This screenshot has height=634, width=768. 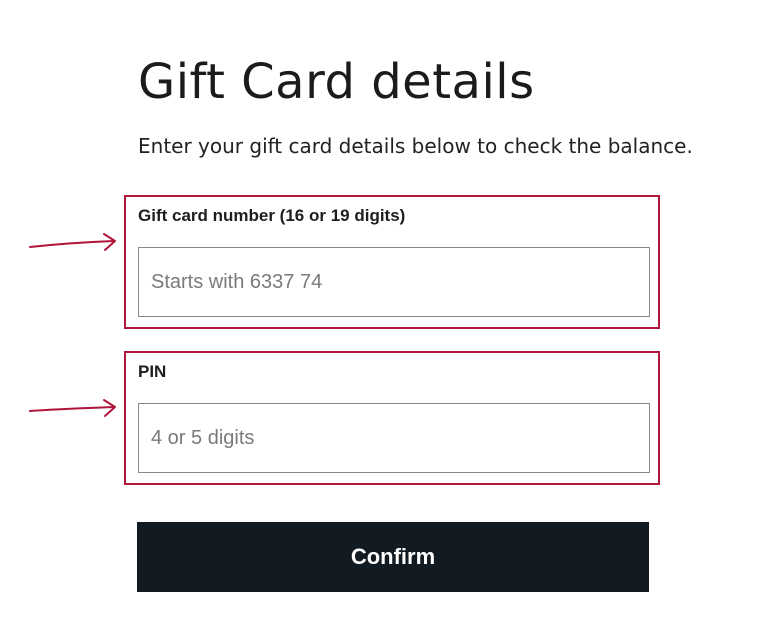 What do you see at coordinates (394, 438) in the screenshot?
I see `pin-input` at bounding box center [394, 438].